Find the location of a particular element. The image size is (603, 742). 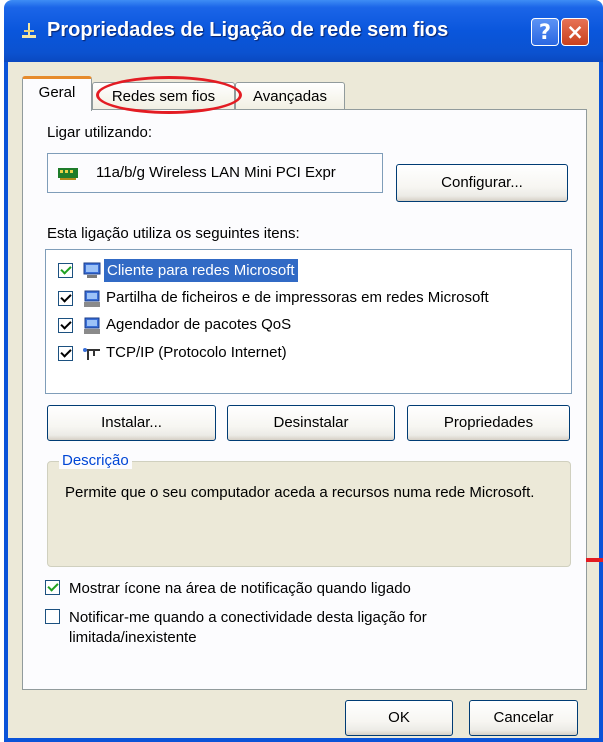

file-printer-sharing-icon is located at coordinates (92, 298).